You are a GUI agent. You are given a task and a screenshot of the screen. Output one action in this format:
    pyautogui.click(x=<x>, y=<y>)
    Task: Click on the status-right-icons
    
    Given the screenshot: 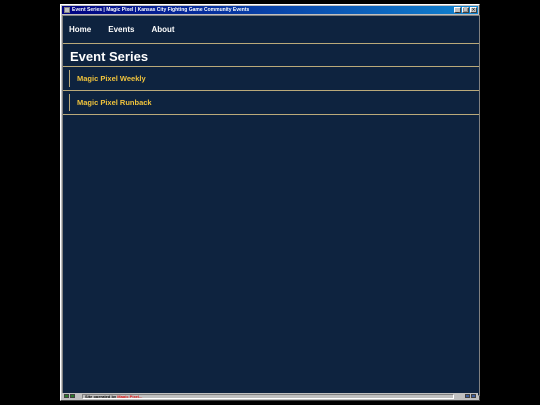 What is the action you would take?
    pyautogui.click(x=466, y=396)
    